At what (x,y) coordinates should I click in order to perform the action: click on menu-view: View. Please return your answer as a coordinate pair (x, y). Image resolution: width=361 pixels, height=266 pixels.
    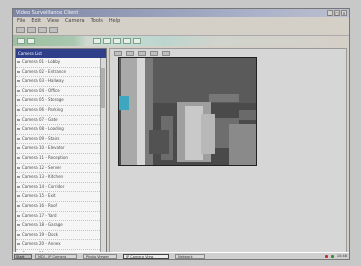
    Looking at the image, I should click on (53, 21).